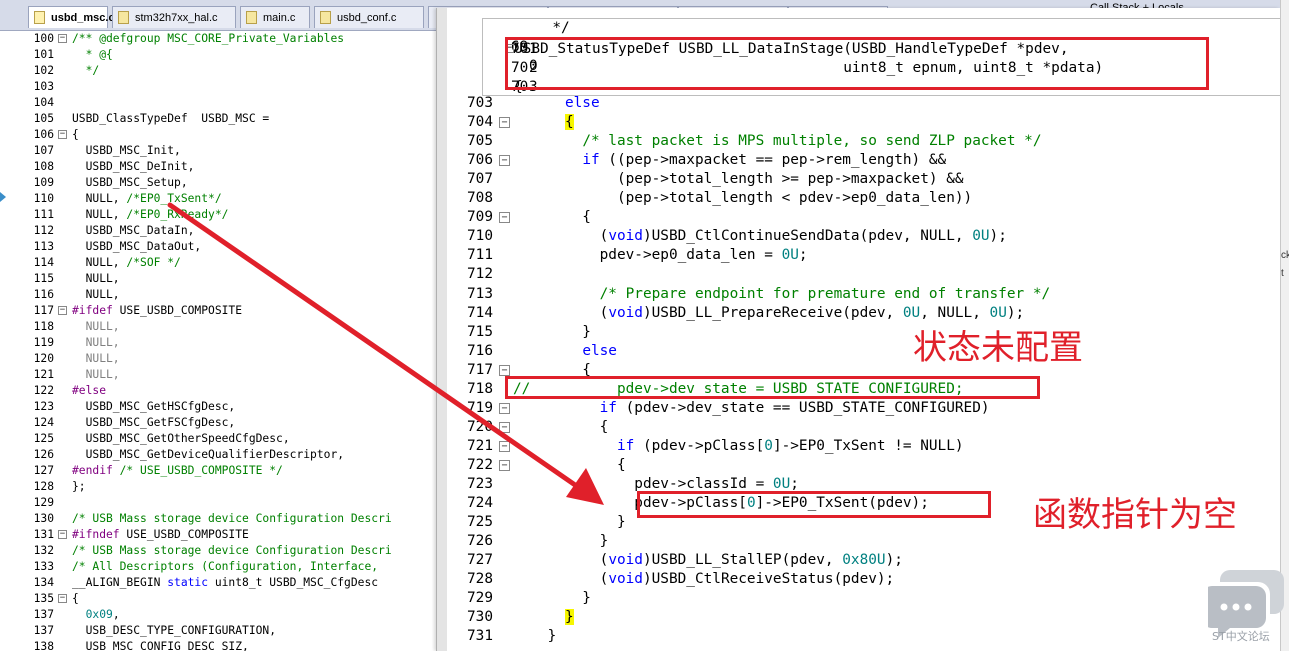 Image resolution: width=1289 pixels, height=651 pixels. I want to click on side-panel-text: ck, so click(1285, 255).